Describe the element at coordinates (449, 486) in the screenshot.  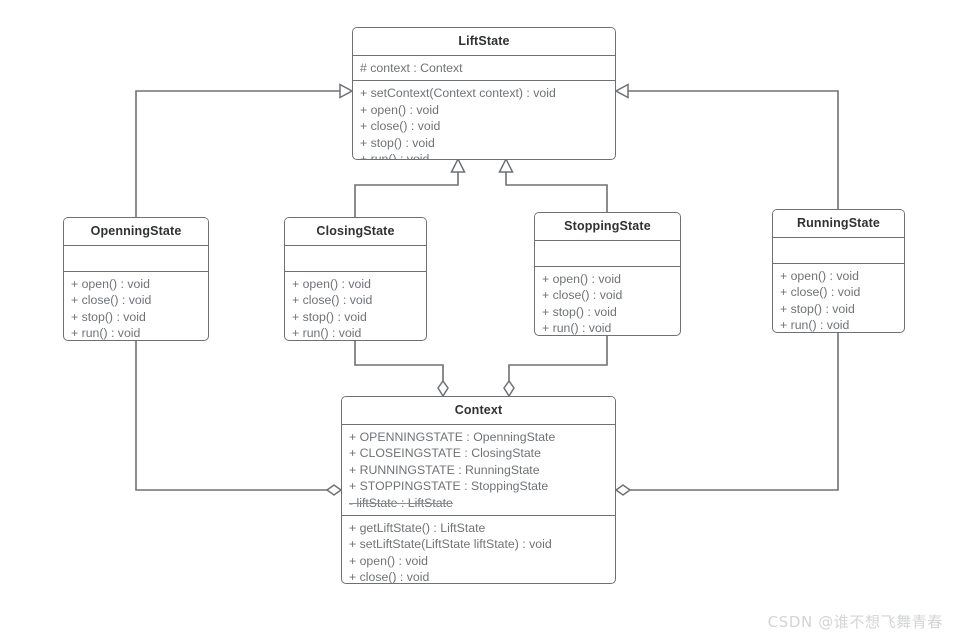
I see `attribute-row: + STOPPINGSTATE : StoppingState` at that location.